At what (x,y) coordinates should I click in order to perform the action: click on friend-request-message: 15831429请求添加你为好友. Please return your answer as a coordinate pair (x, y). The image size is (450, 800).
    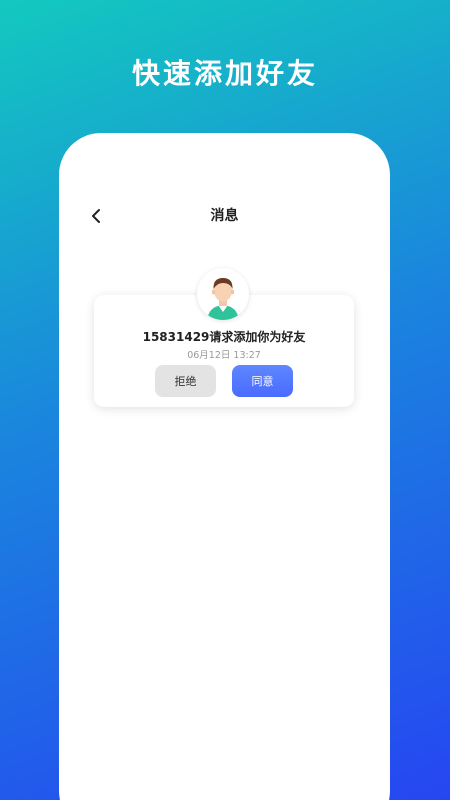
    Looking at the image, I should click on (224, 337).